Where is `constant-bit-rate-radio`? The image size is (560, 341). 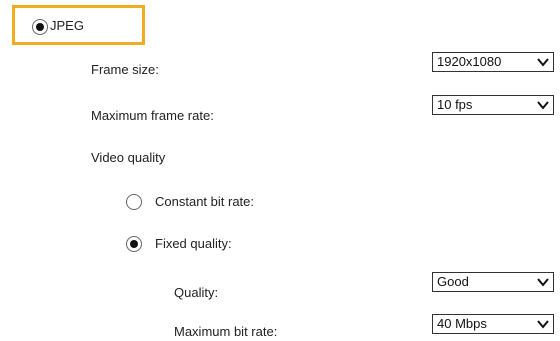
constant-bit-rate-radio is located at coordinates (134, 202).